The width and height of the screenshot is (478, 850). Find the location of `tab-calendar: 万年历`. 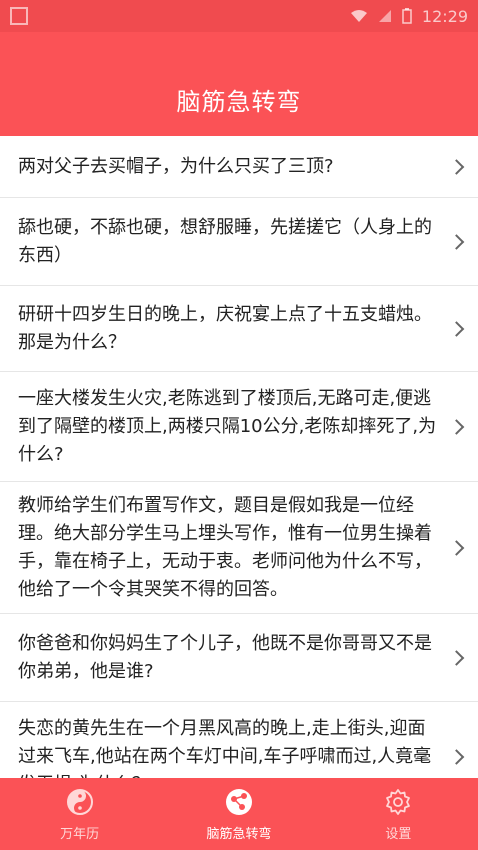

tab-calendar: 万年历 is located at coordinates (79, 814).